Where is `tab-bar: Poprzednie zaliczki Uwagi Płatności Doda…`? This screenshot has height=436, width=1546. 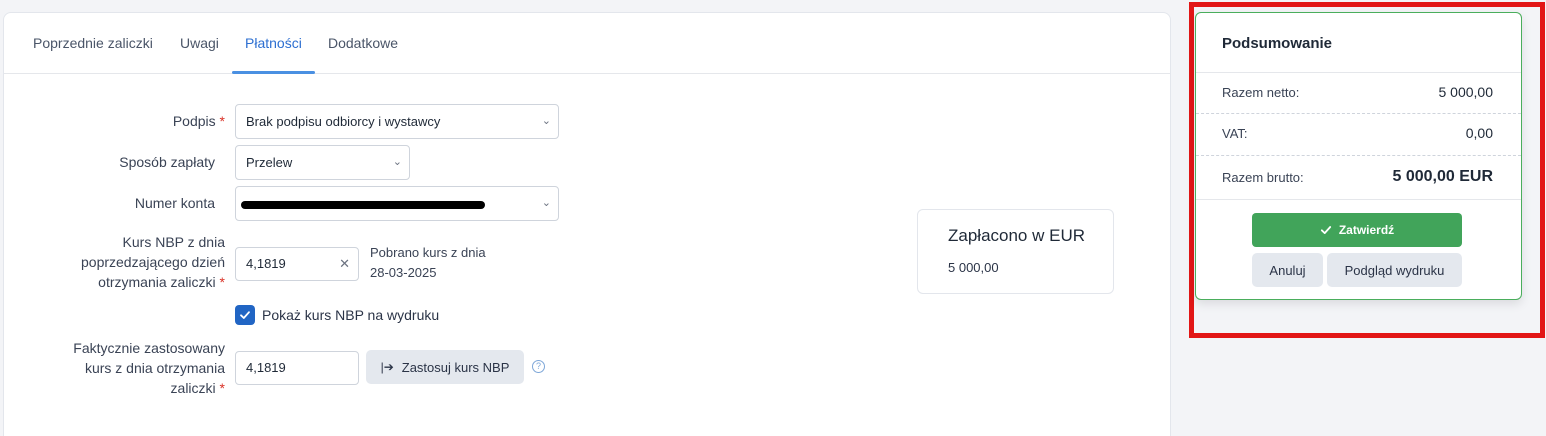
tab-bar: Poprzednie zaliczki Uwagi Płatności Doda… is located at coordinates (587, 43).